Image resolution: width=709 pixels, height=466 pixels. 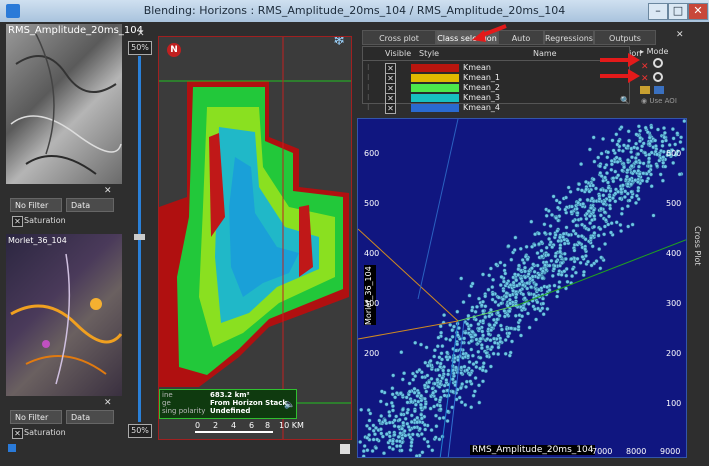 I want to click on resize-grip-icon, so click(x=345, y=449).